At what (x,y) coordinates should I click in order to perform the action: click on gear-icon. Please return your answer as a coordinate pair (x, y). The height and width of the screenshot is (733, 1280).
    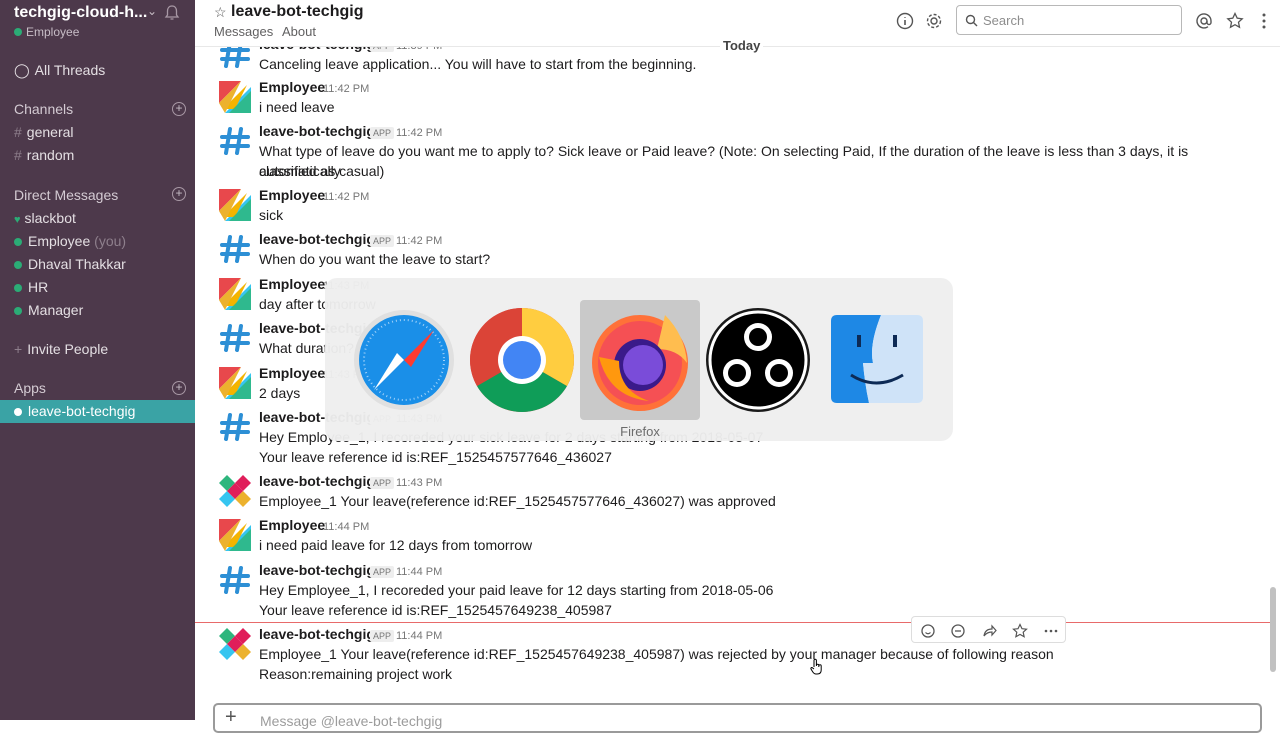
    Looking at the image, I should click on (934, 21).